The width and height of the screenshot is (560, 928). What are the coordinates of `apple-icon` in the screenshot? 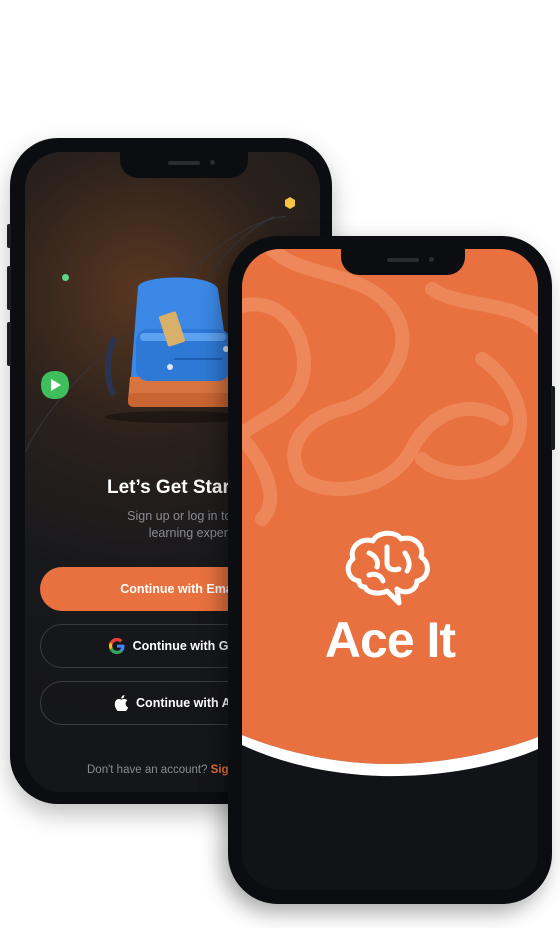 It's located at (121, 703).